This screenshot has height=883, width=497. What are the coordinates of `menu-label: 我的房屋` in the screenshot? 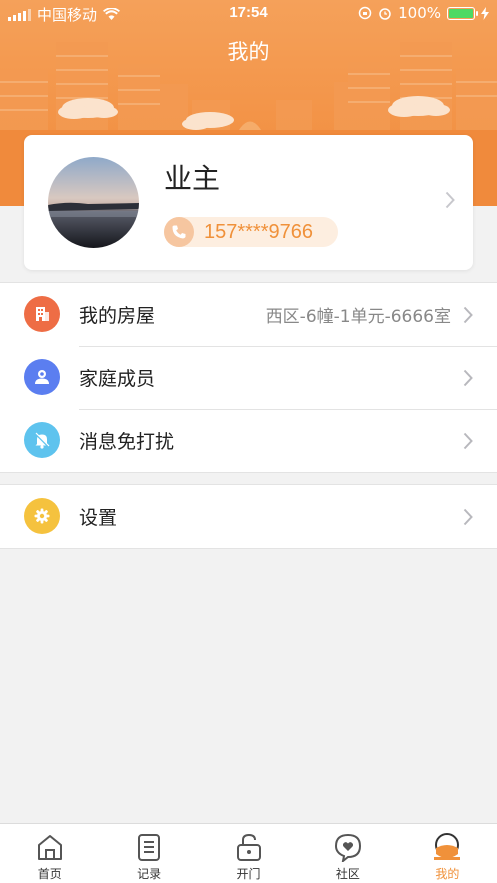 It's located at (117, 316).